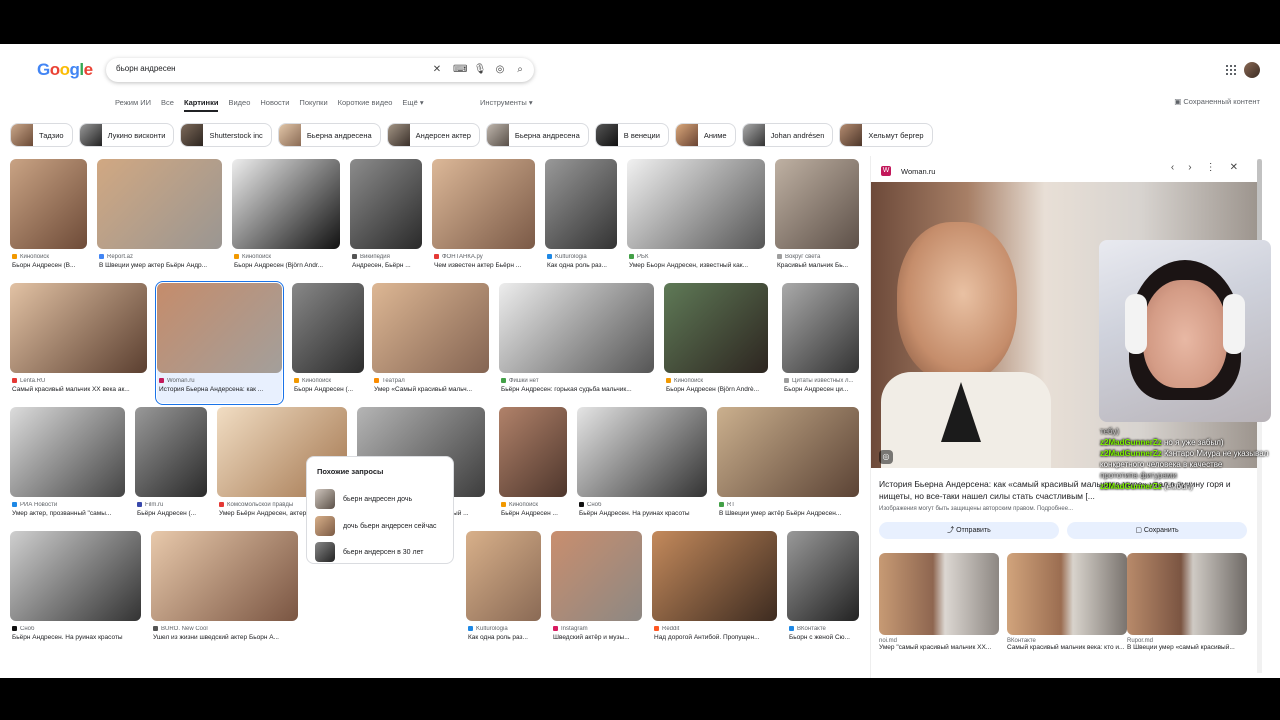  Describe the element at coordinates (500, 70) in the screenshot. I see `lens-icon: ◎` at that location.